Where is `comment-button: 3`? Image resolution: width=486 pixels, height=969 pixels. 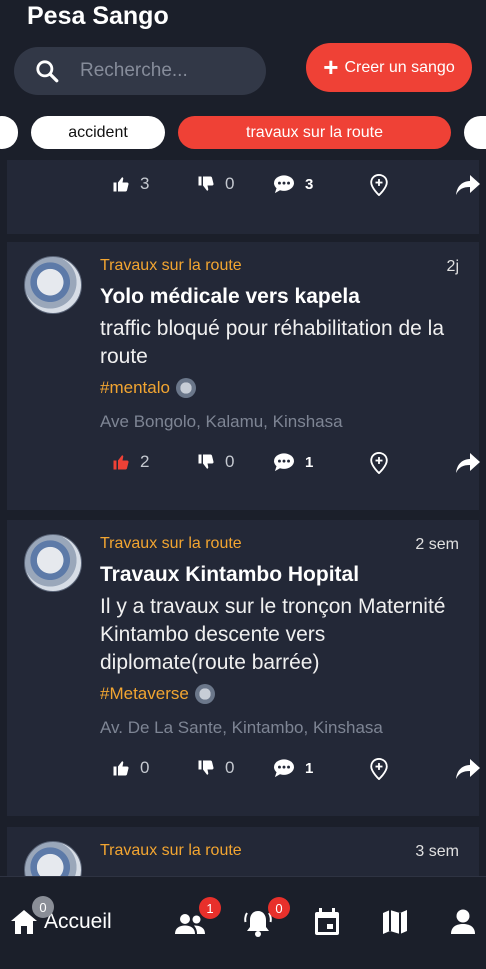 comment-button: 3 is located at coordinates (293, 184).